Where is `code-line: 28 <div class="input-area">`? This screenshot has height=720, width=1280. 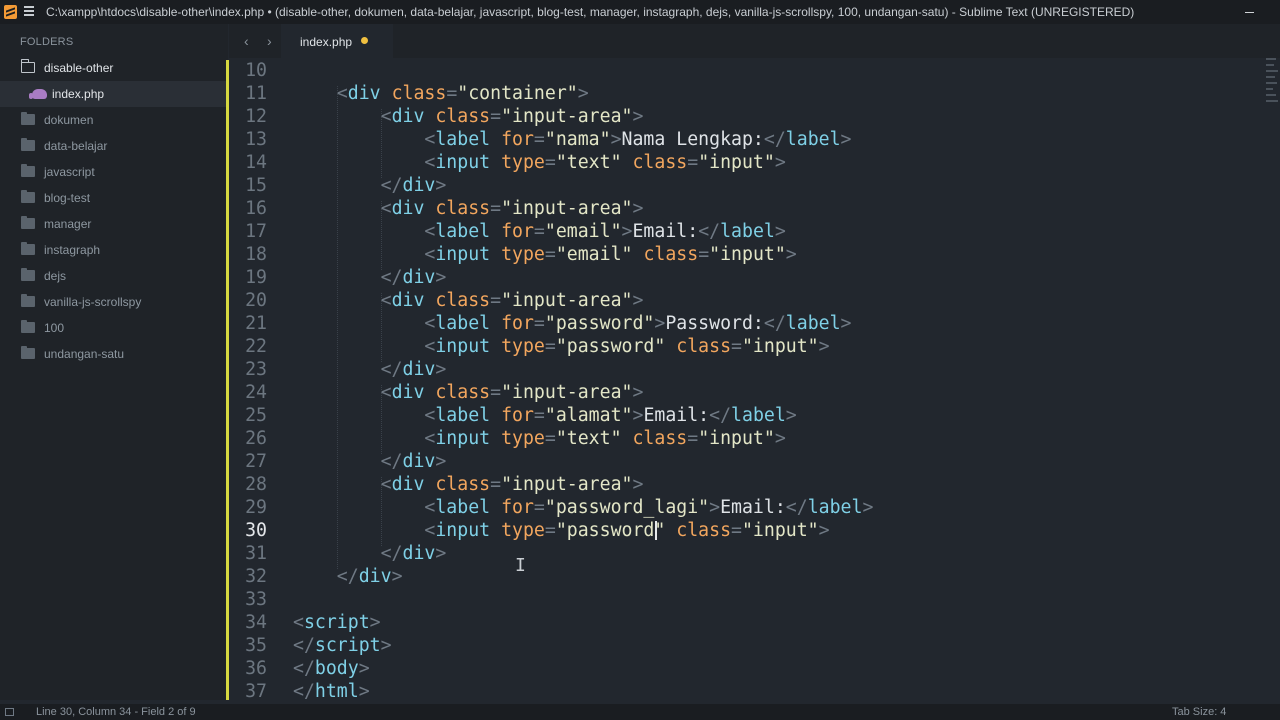 code-line: 28 <div class="input-area"> is located at coordinates (744, 484).